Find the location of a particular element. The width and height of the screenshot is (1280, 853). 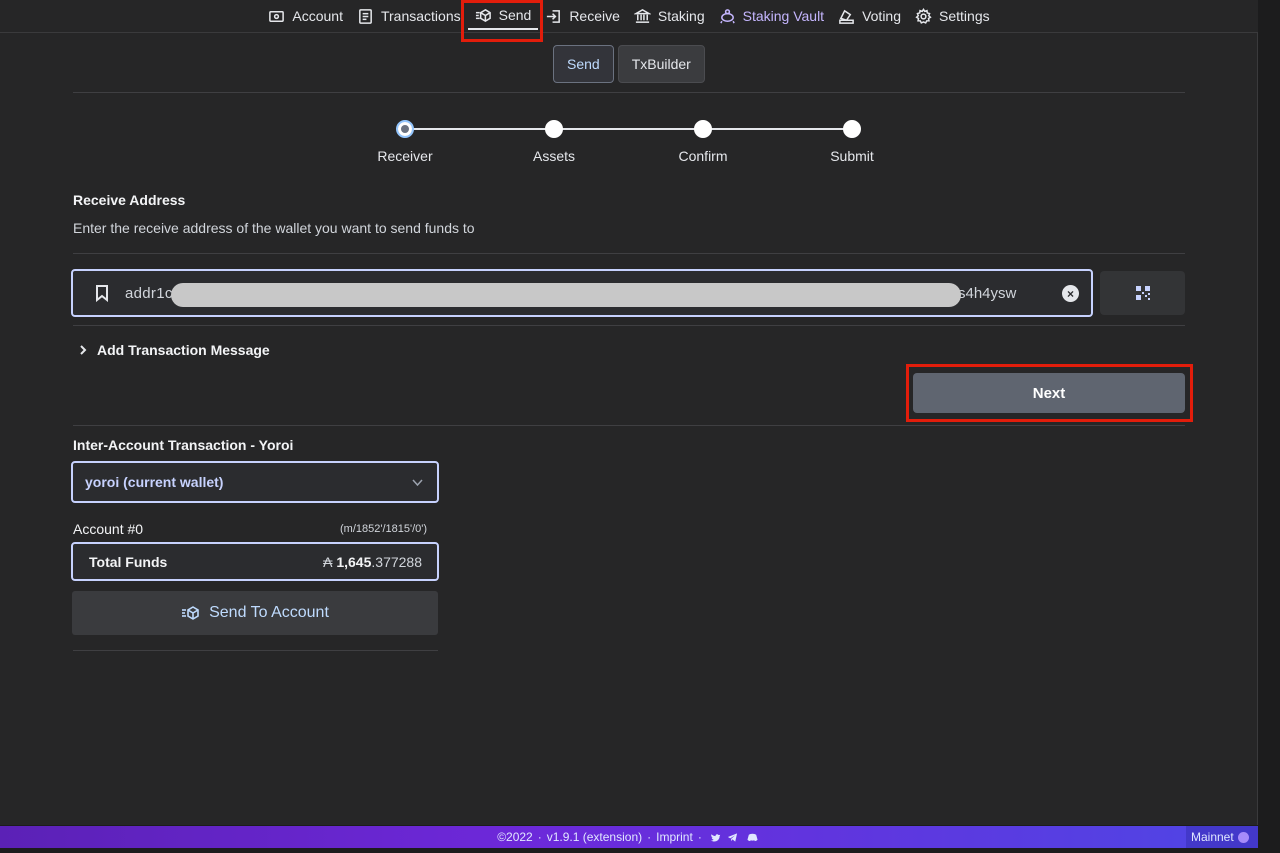

vote-icon is located at coordinates (846, 16).